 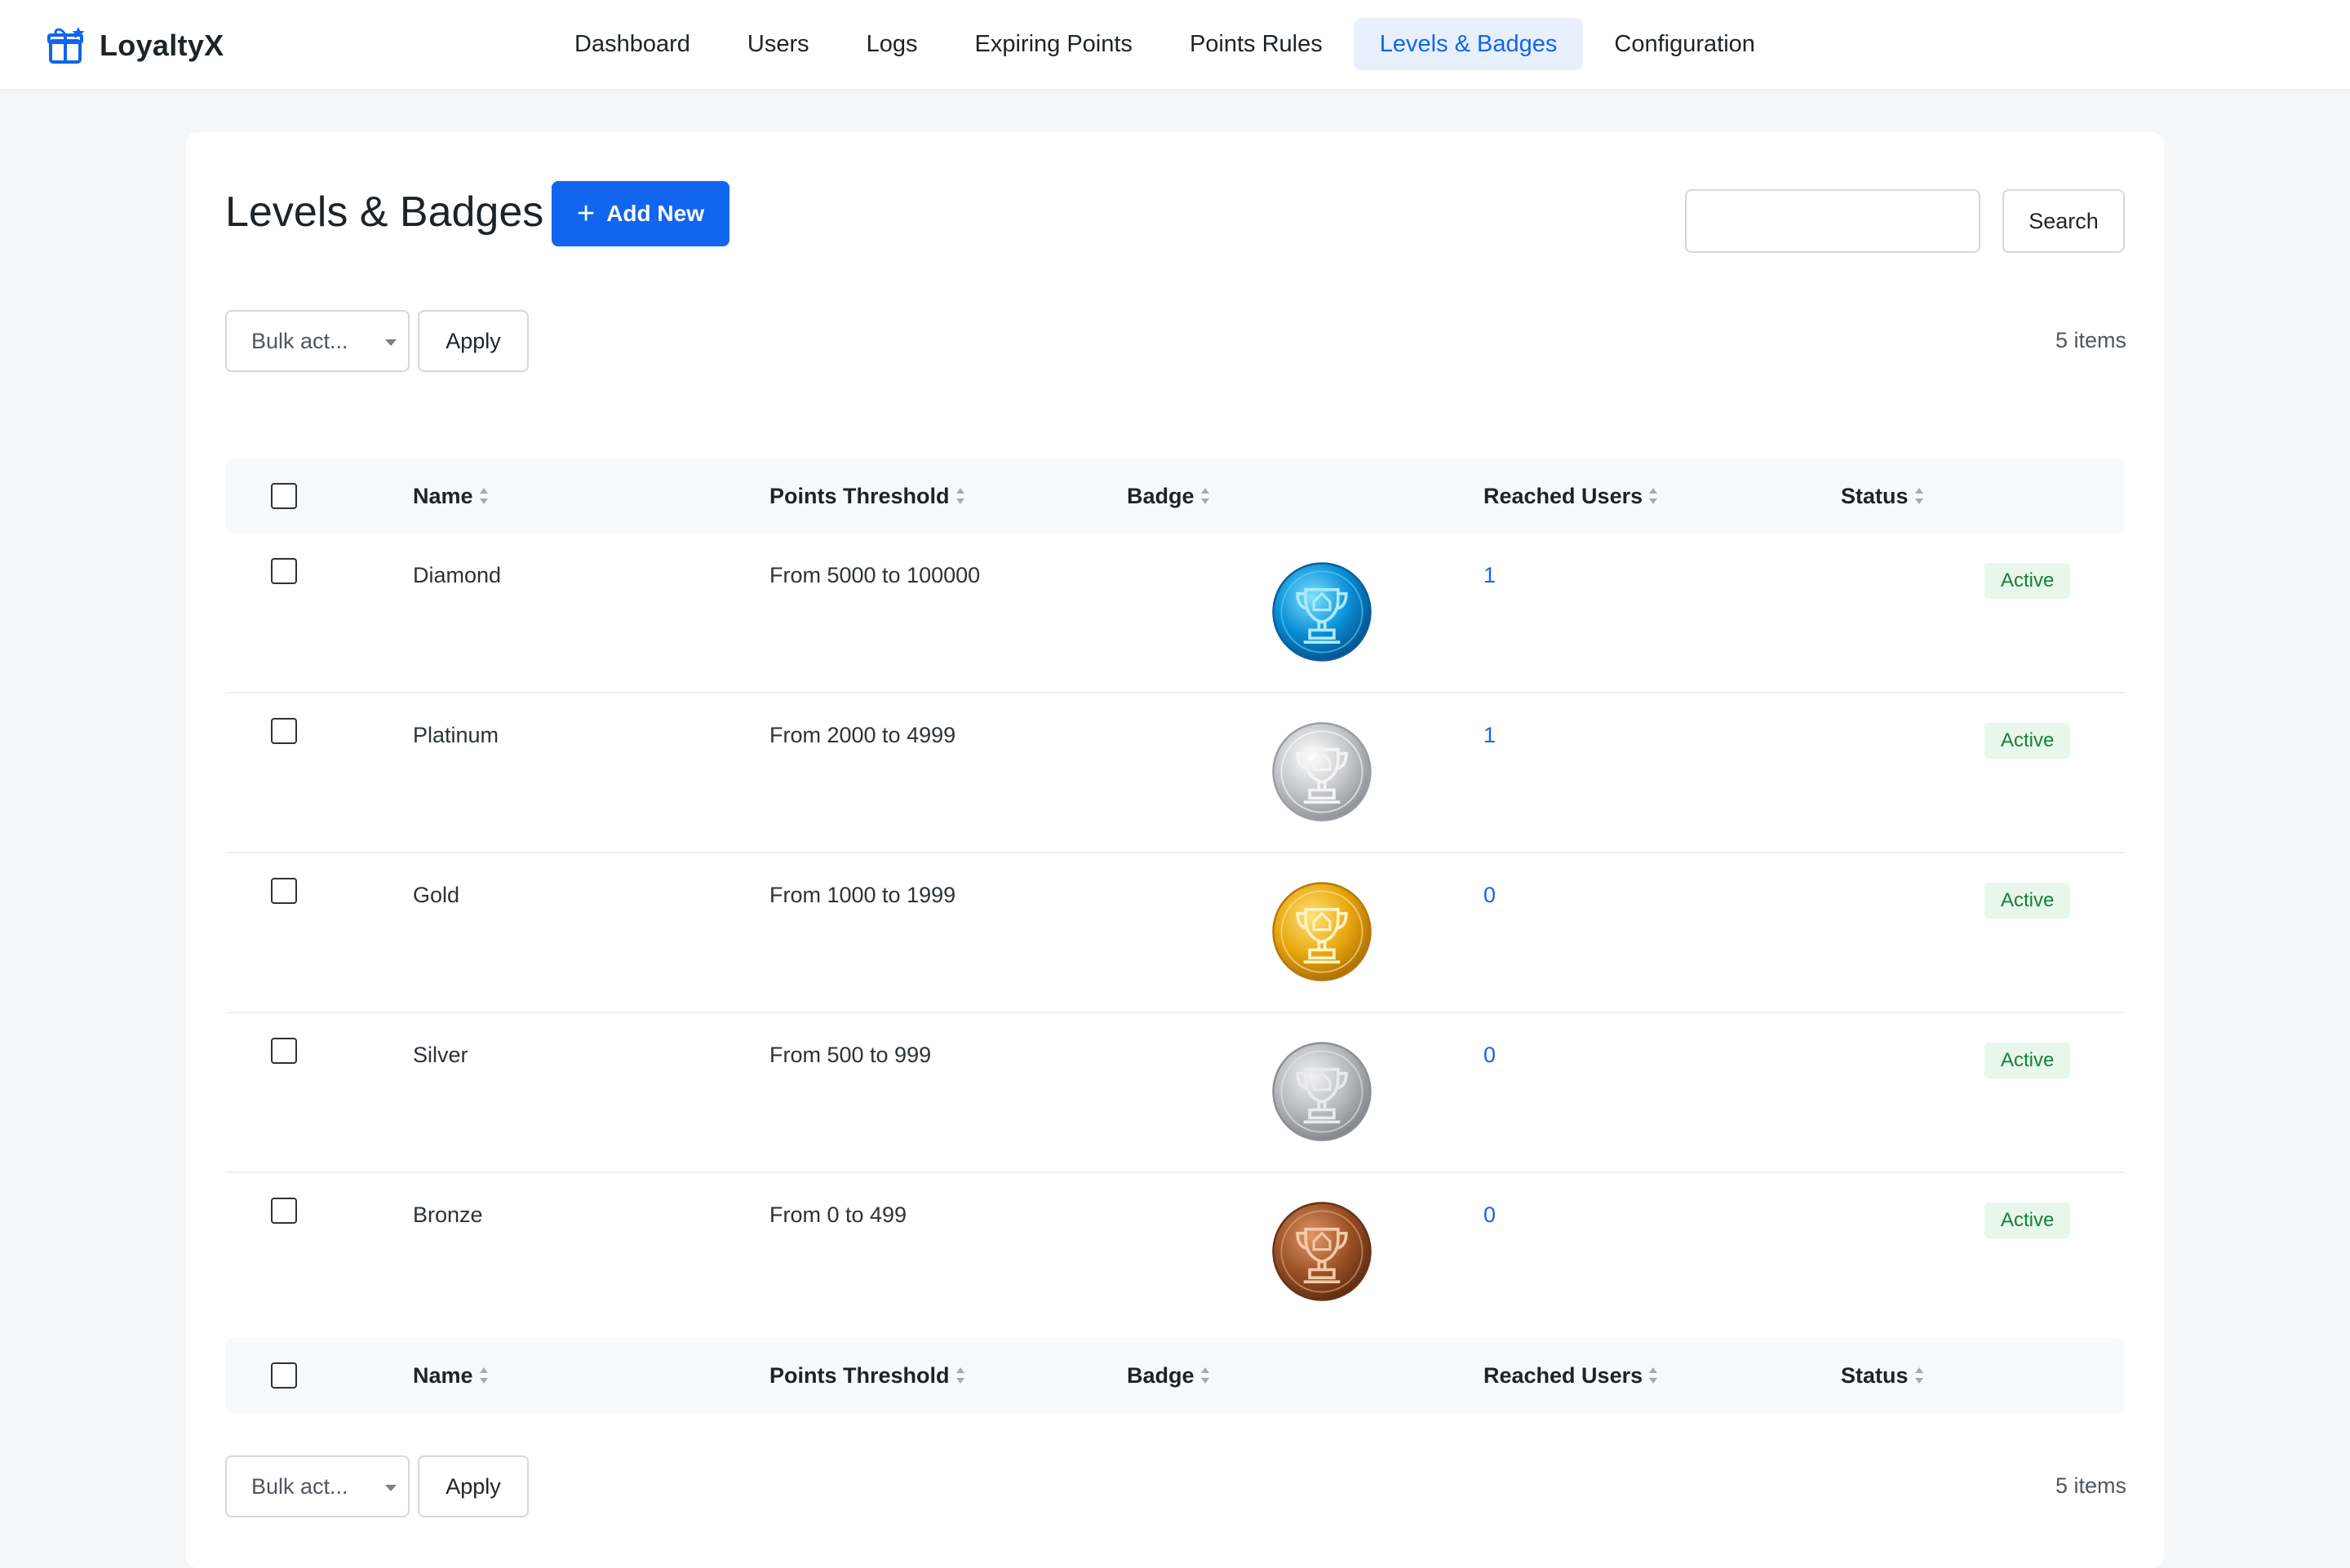 I want to click on points-threshold: From 500 to 999, so click(x=850, y=1055).